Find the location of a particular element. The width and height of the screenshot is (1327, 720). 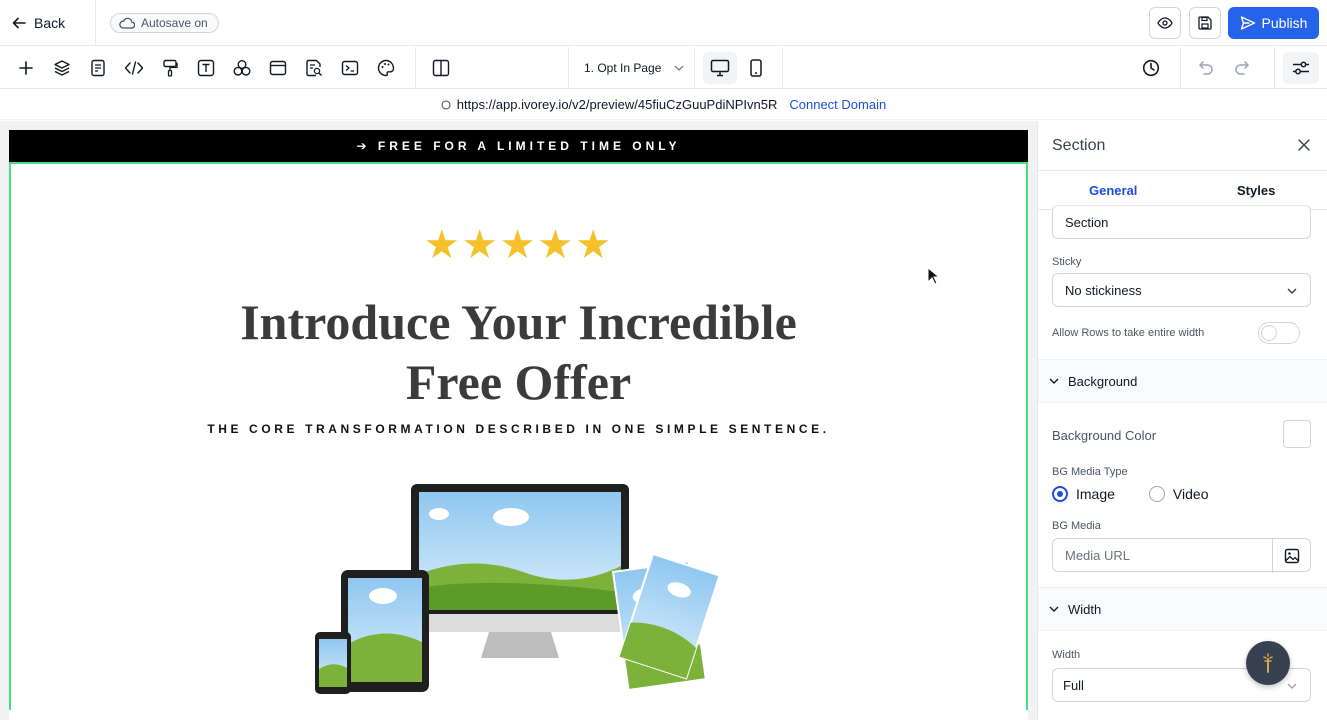

background-group-title: Background is located at coordinates (1103, 381).